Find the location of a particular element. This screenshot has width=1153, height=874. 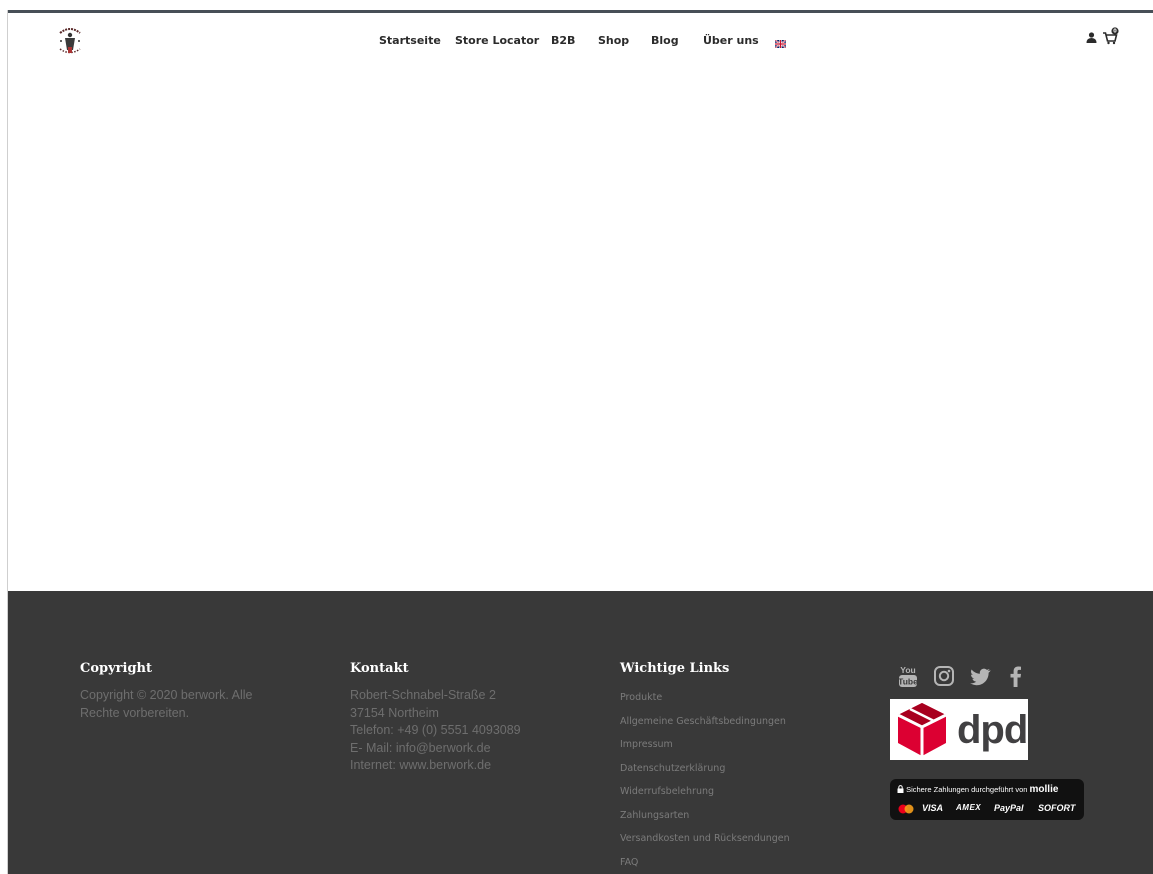

footer-link-zahlungsarten: Zahlungsarten is located at coordinates (654, 815).